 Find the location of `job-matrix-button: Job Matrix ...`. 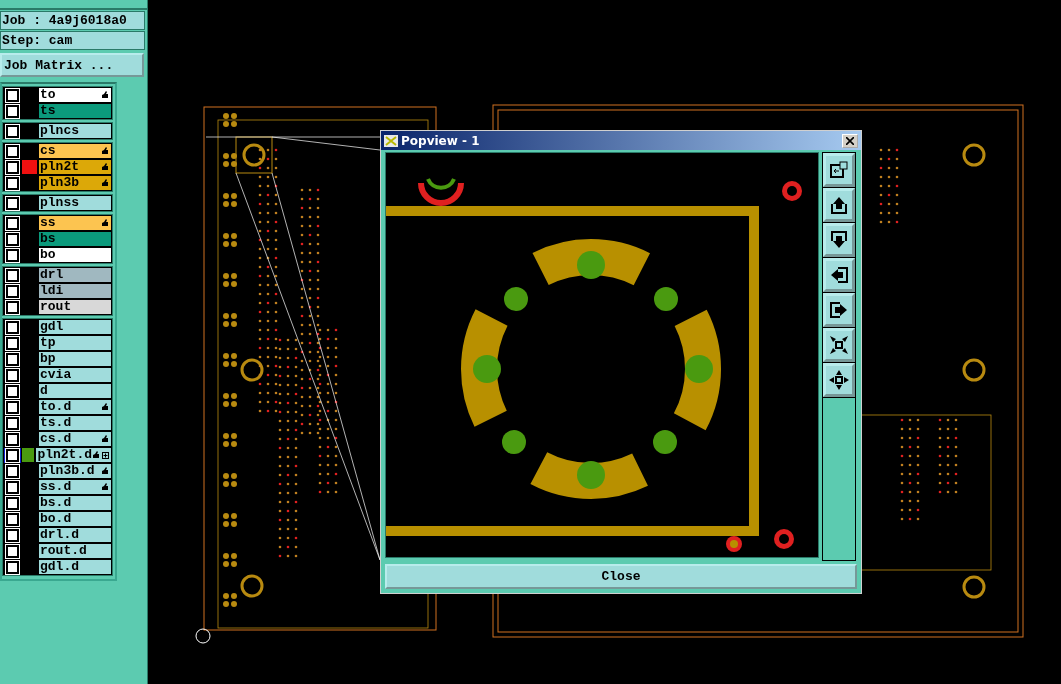

job-matrix-button: Job Matrix ... is located at coordinates (72, 65).